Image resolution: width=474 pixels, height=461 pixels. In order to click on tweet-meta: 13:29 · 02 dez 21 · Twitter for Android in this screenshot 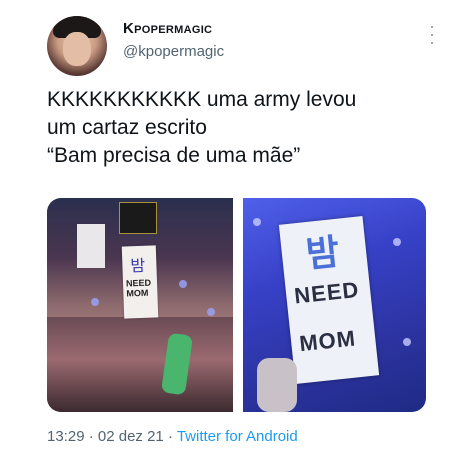, I will do `click(172, 436)`.